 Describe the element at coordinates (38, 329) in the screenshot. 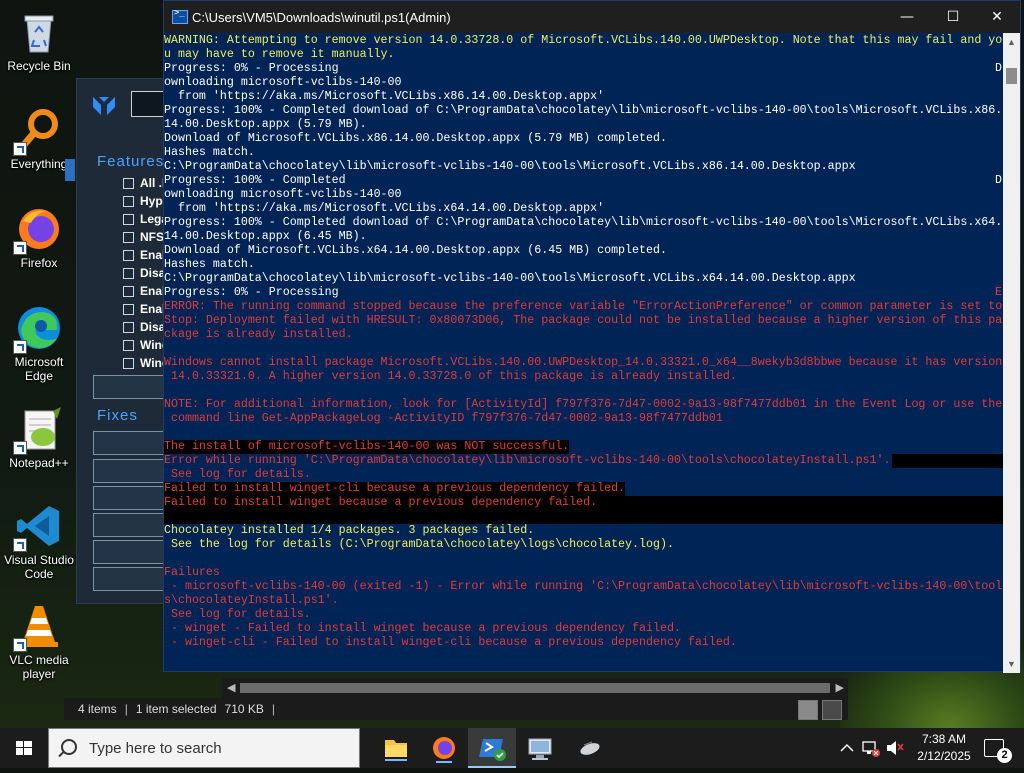

I see `edge-icon` at that location.